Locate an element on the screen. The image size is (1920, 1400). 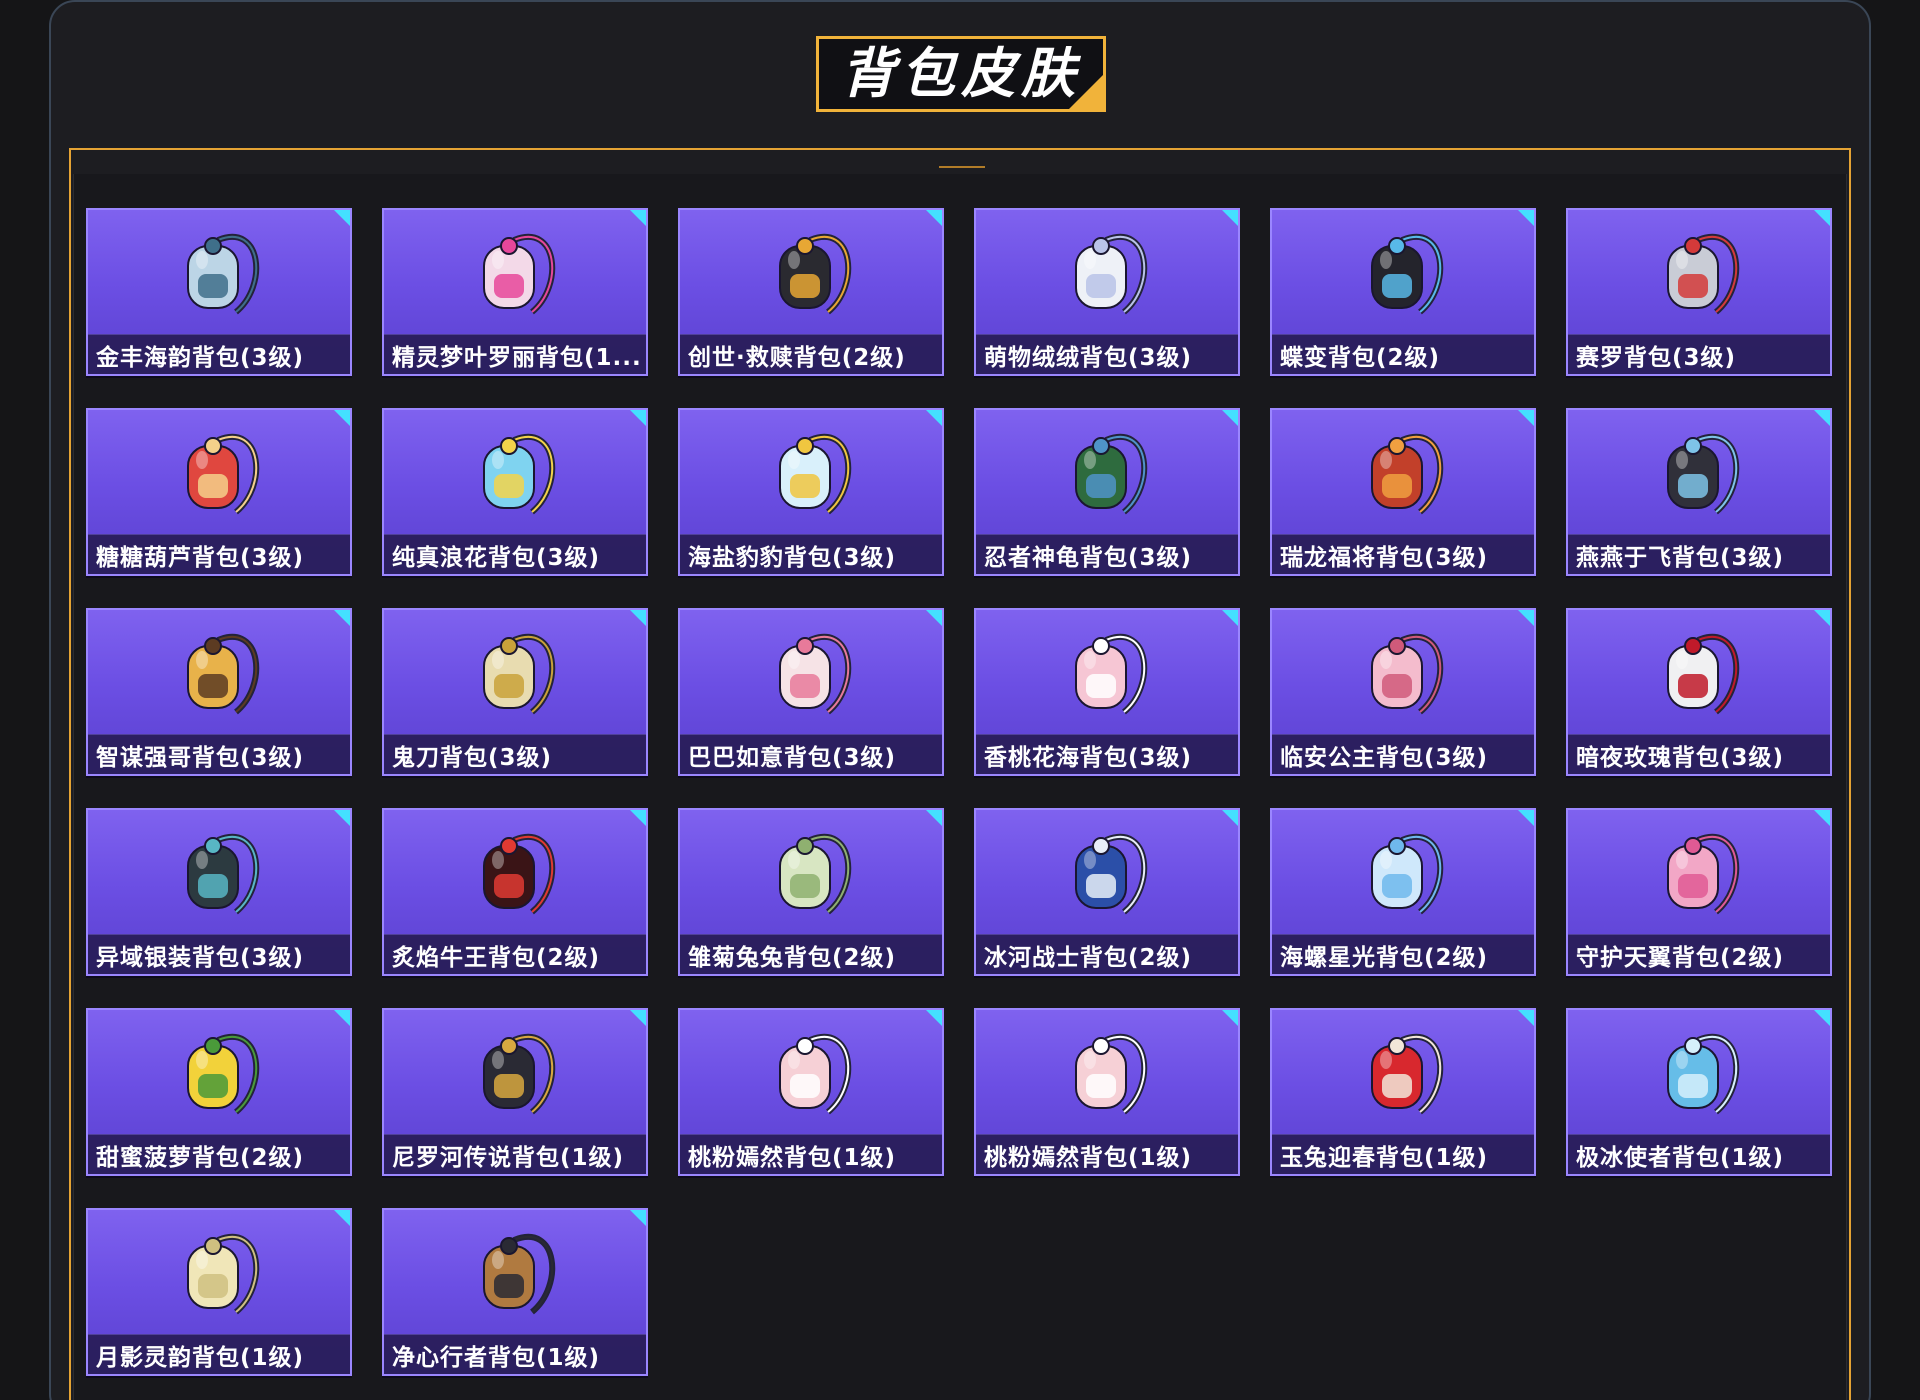
skin-name: 创世·救赎背包(2级) is located at coordinates (797, 357).